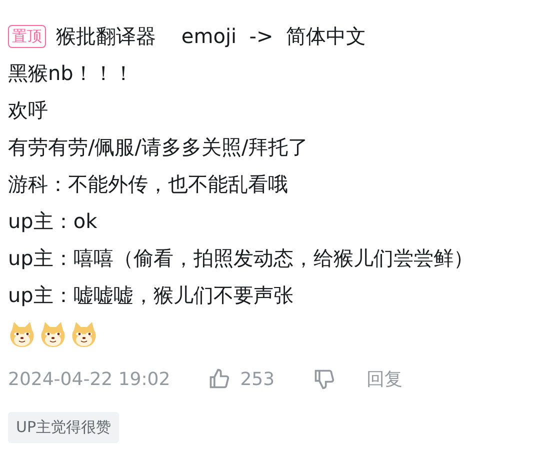  I want to click on comment-line: 欢呼, so click(28, 110).